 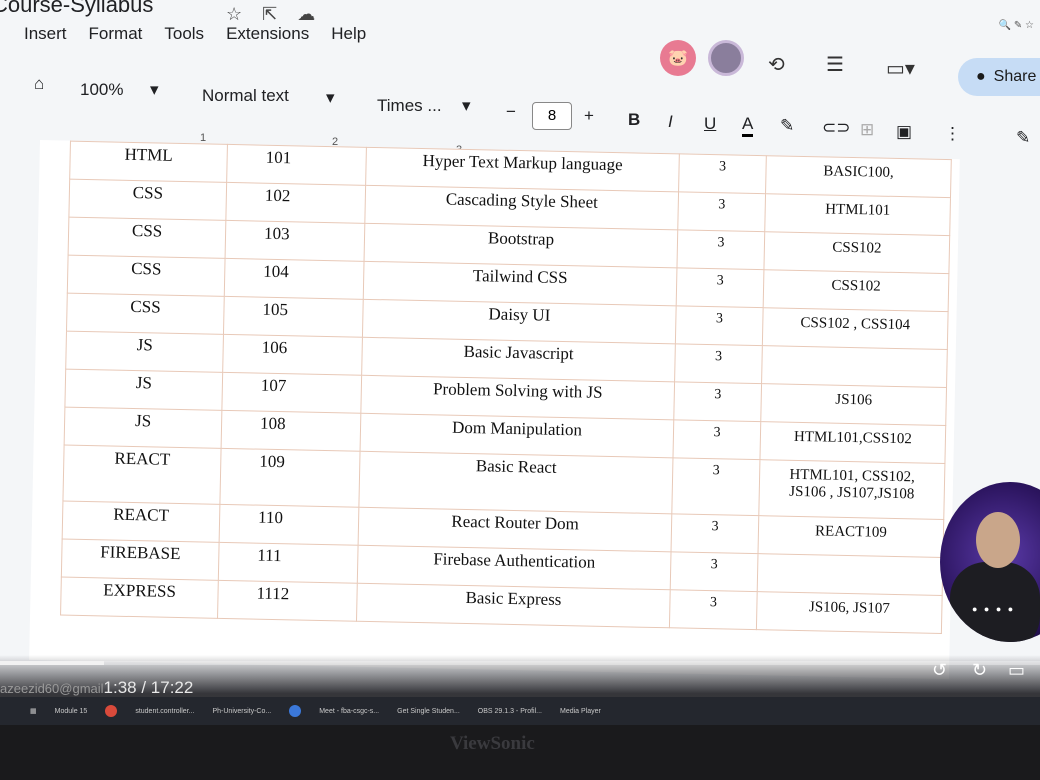 I want to click on decrease-font-button: −, so click(x=511, y=112).